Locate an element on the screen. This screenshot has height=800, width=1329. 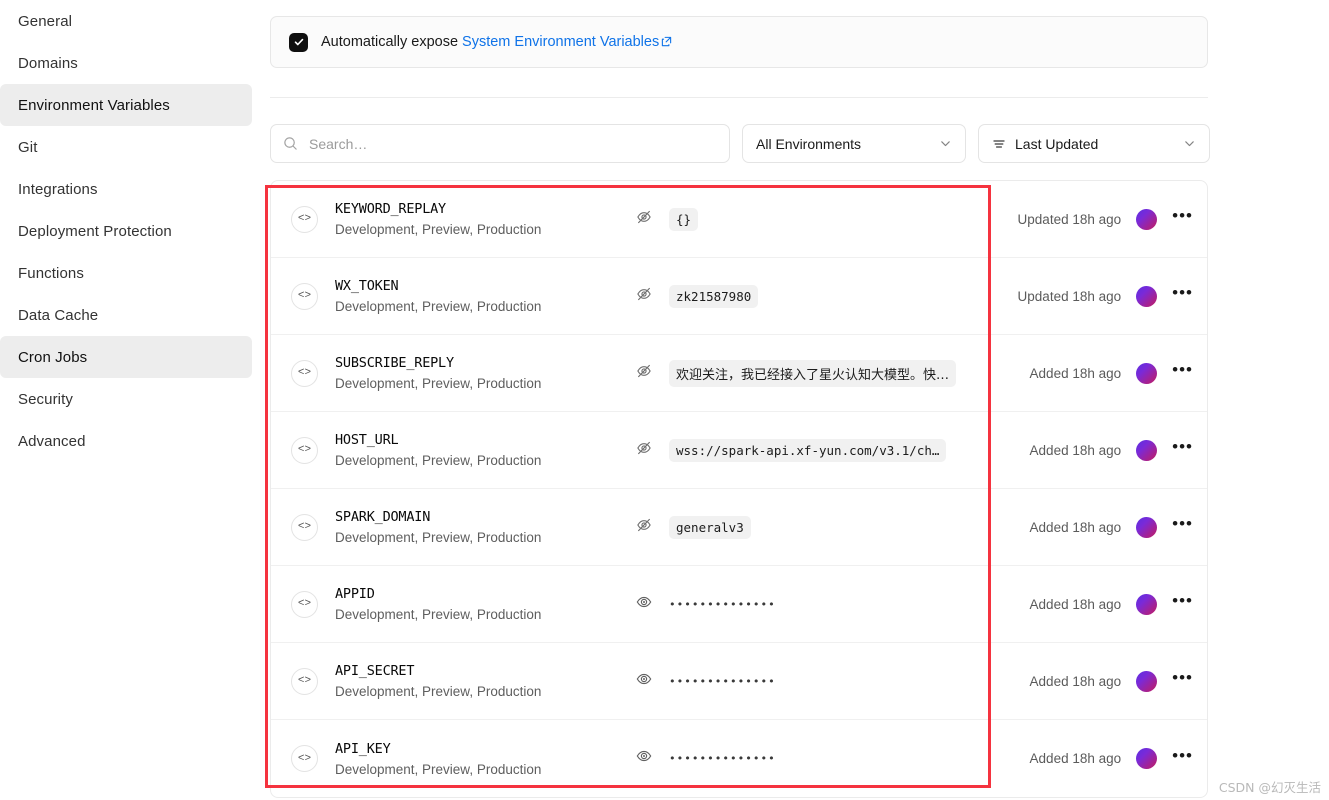
sidebar-item-integrations: Integrations is located at coordinates (126, 189).